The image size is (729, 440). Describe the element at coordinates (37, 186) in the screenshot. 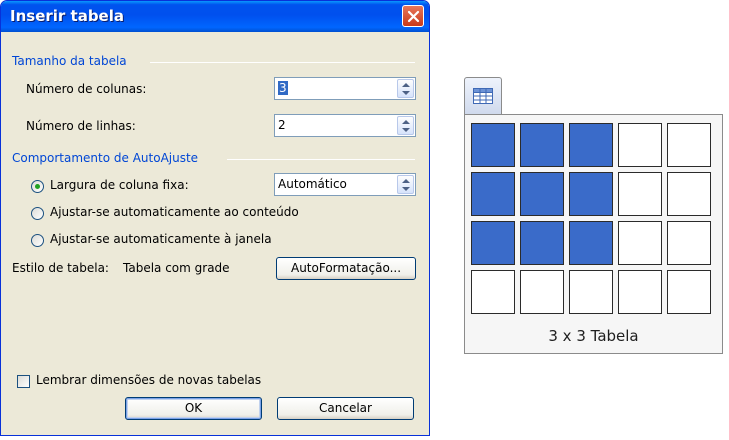

I see `fixed-width-radio` at that location.